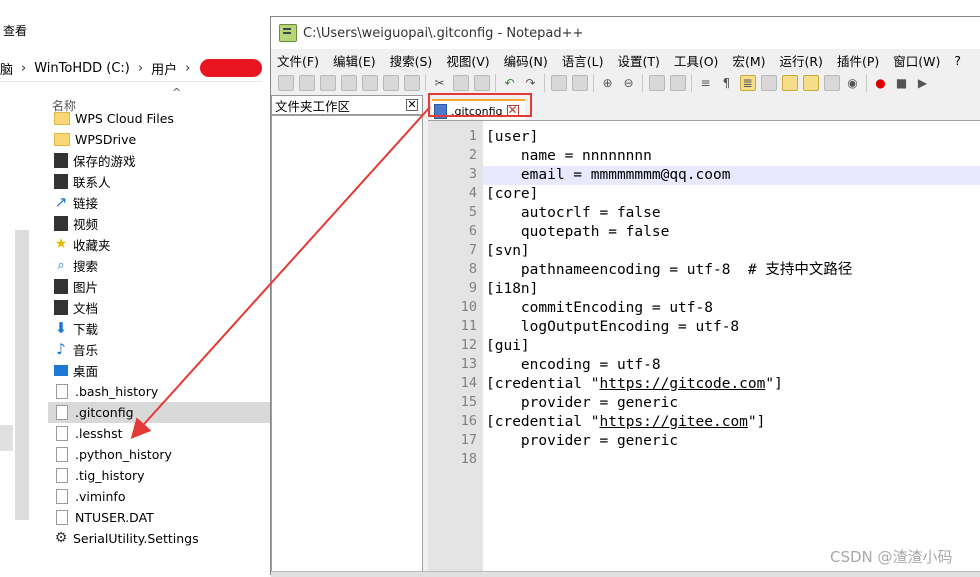  I want to click on code-line: email = mmmmmmmm@qq.coom, so click(731, 175).